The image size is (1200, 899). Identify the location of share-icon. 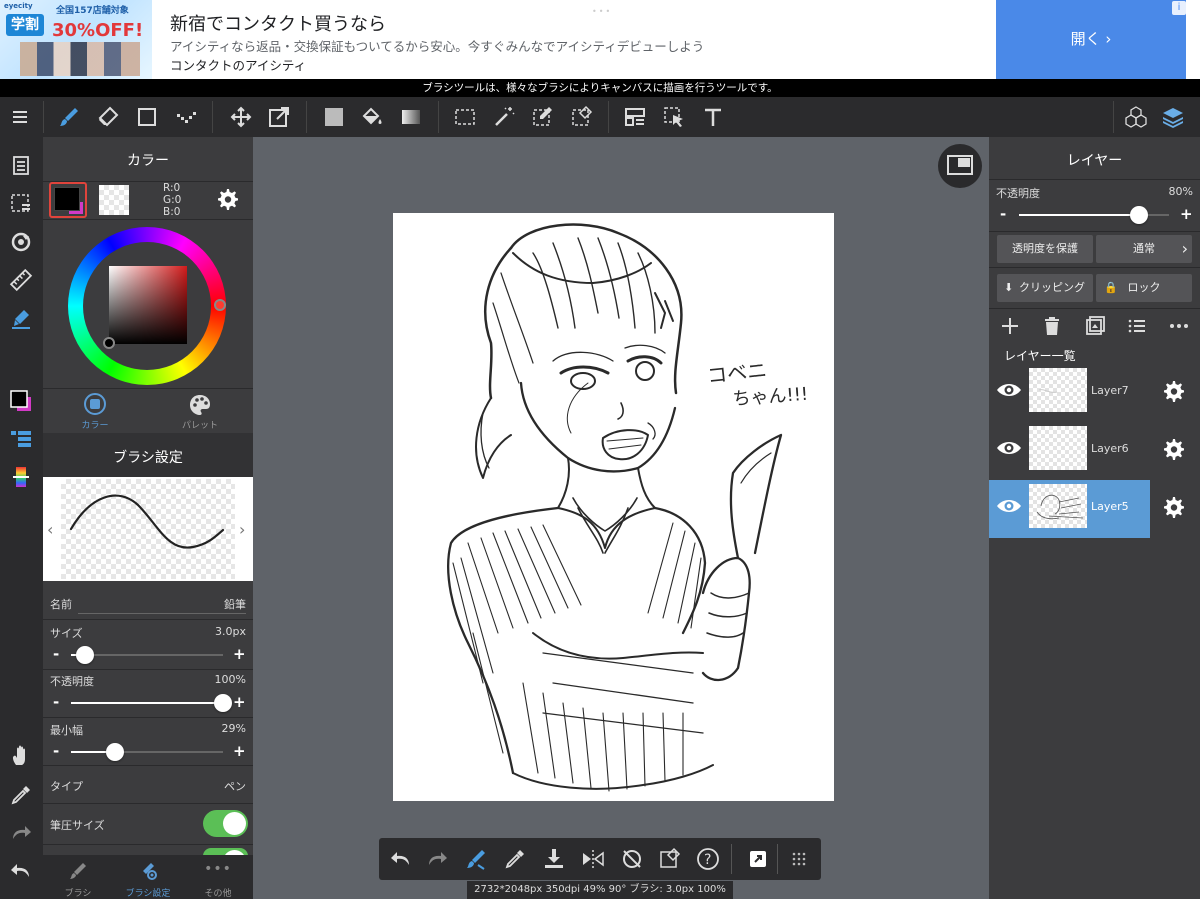
(758, 859).